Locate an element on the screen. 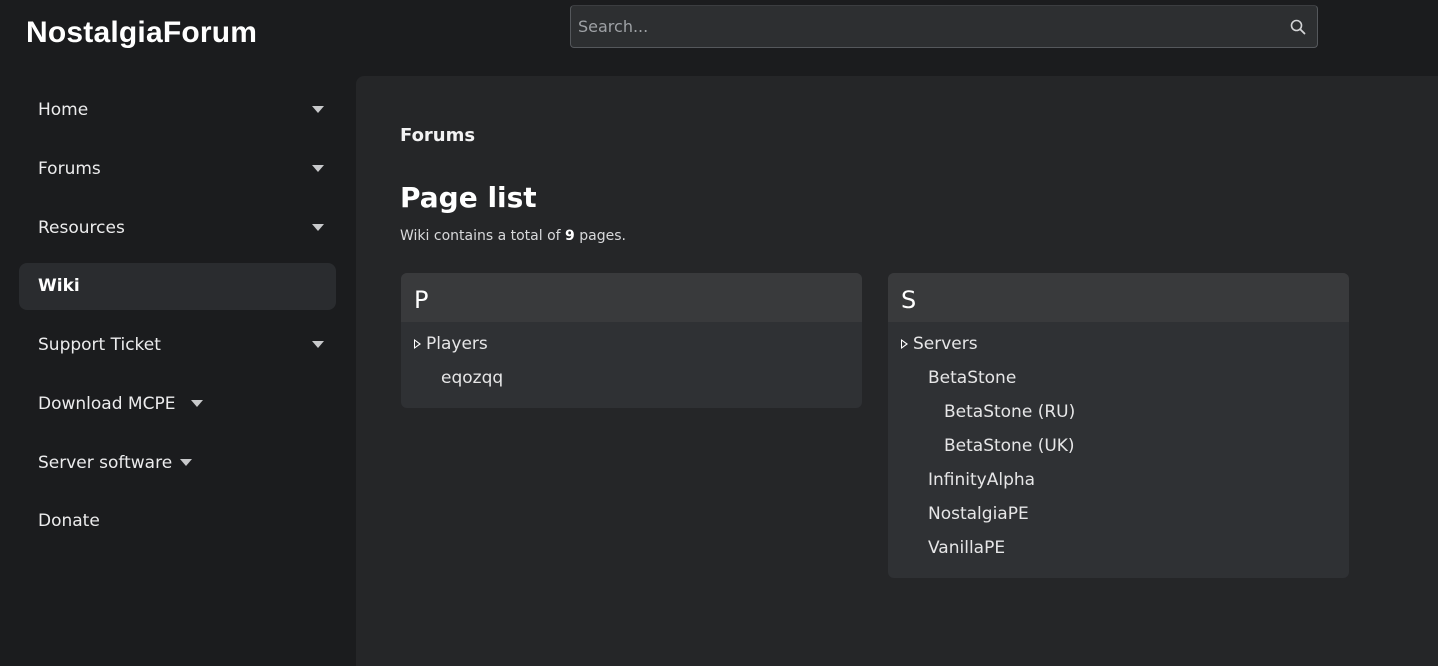  tree-item-label: NostalgiaPE is located at coordinates (978, 514).